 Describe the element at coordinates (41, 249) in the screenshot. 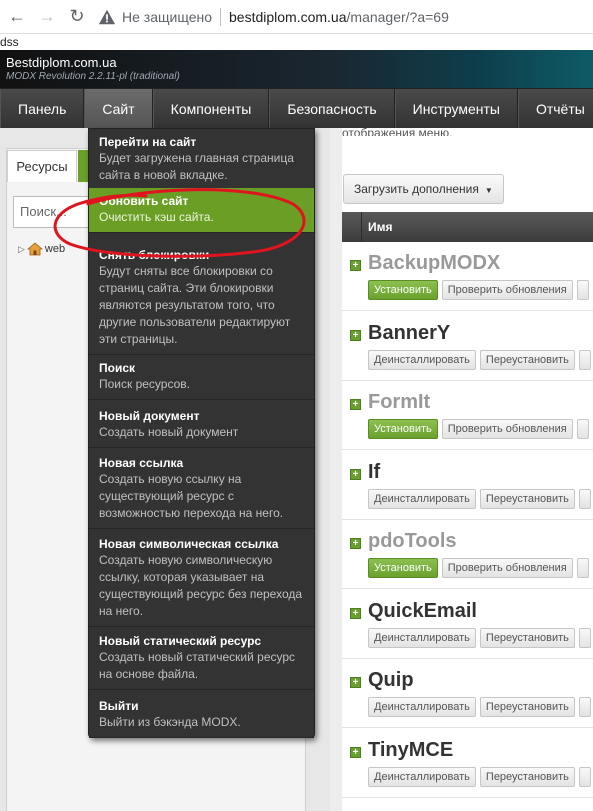

I see `tree-node: ▷ web` at that location.